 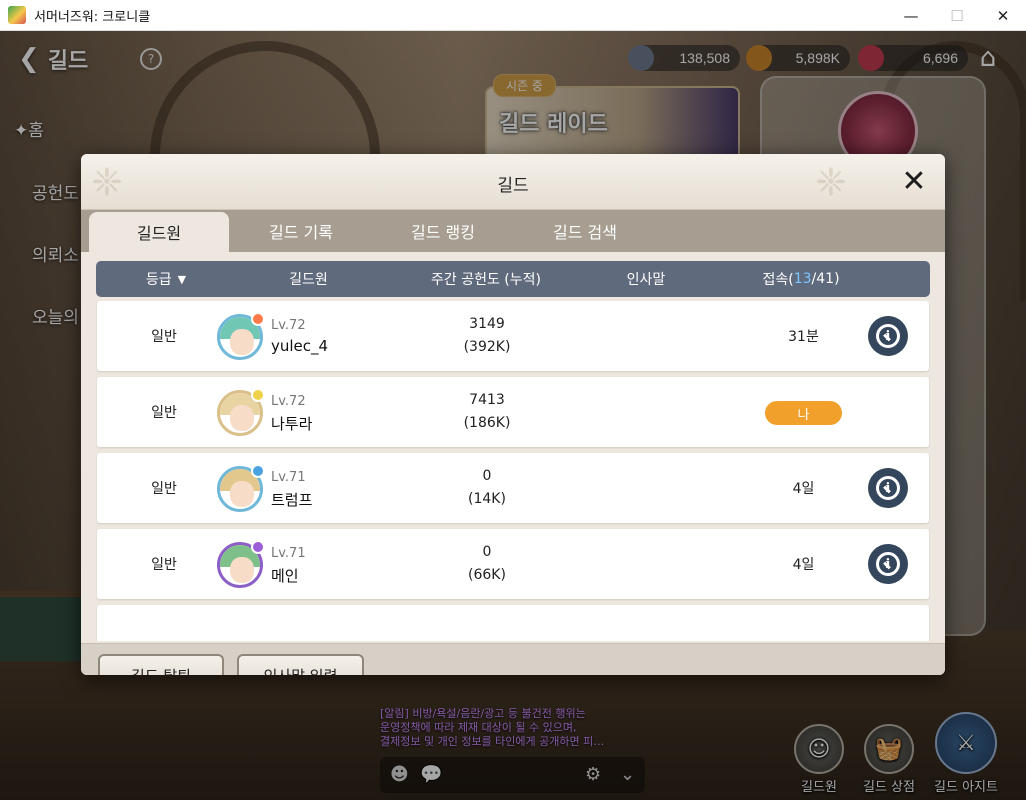 I want to click on member-name: 나투라, so click(x=292, y=424).